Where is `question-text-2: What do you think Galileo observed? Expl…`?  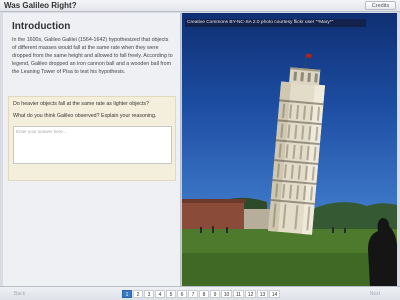
question-text-2: What do you think Galileo observed? Expl… is located at coordinates (85, 116).